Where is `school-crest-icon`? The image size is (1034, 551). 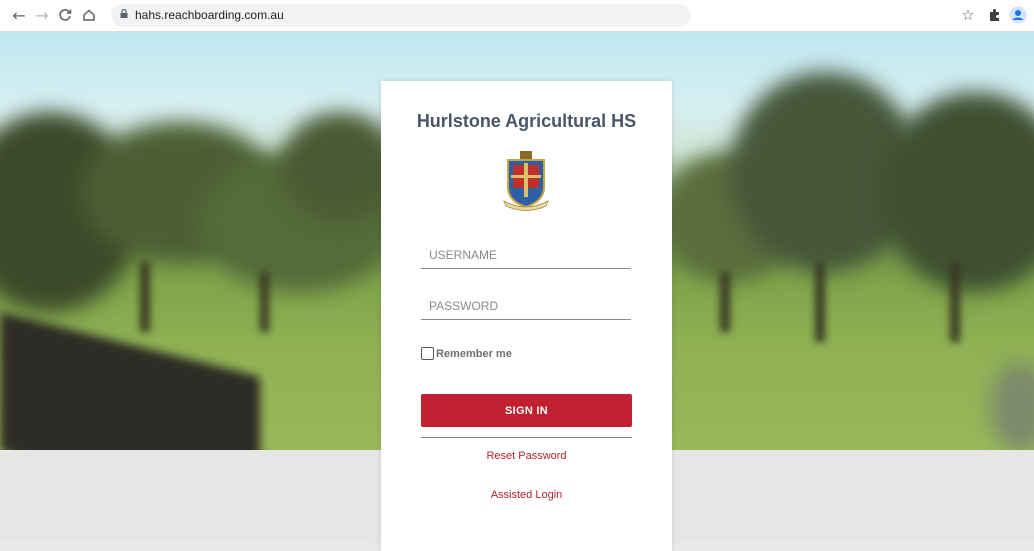
school-crest-icon is located at coordinates (526, 181).